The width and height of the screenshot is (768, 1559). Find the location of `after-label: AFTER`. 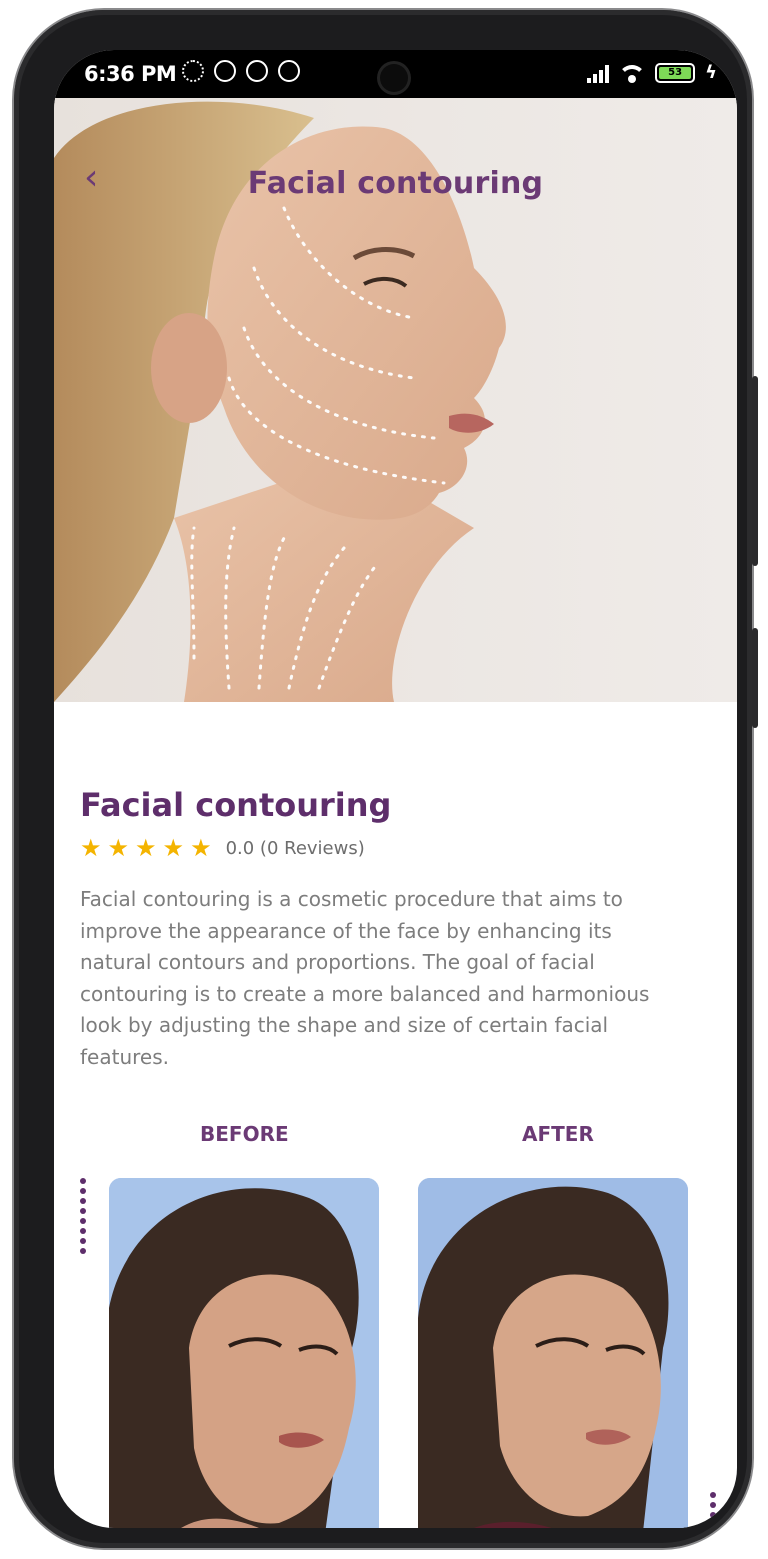

after-label: AFTER is located at coordinates (558, 1134).